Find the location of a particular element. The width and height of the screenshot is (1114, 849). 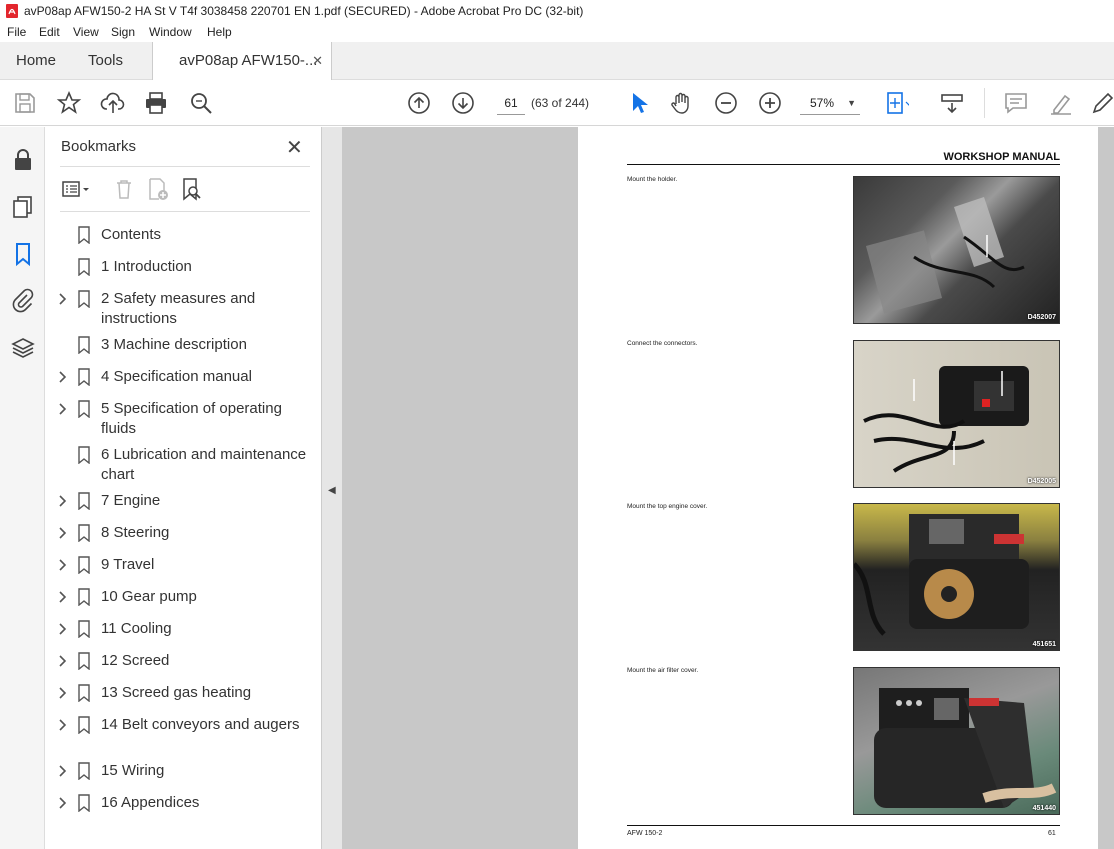

bookmark-options-icon is located at coordinates (75, 189).